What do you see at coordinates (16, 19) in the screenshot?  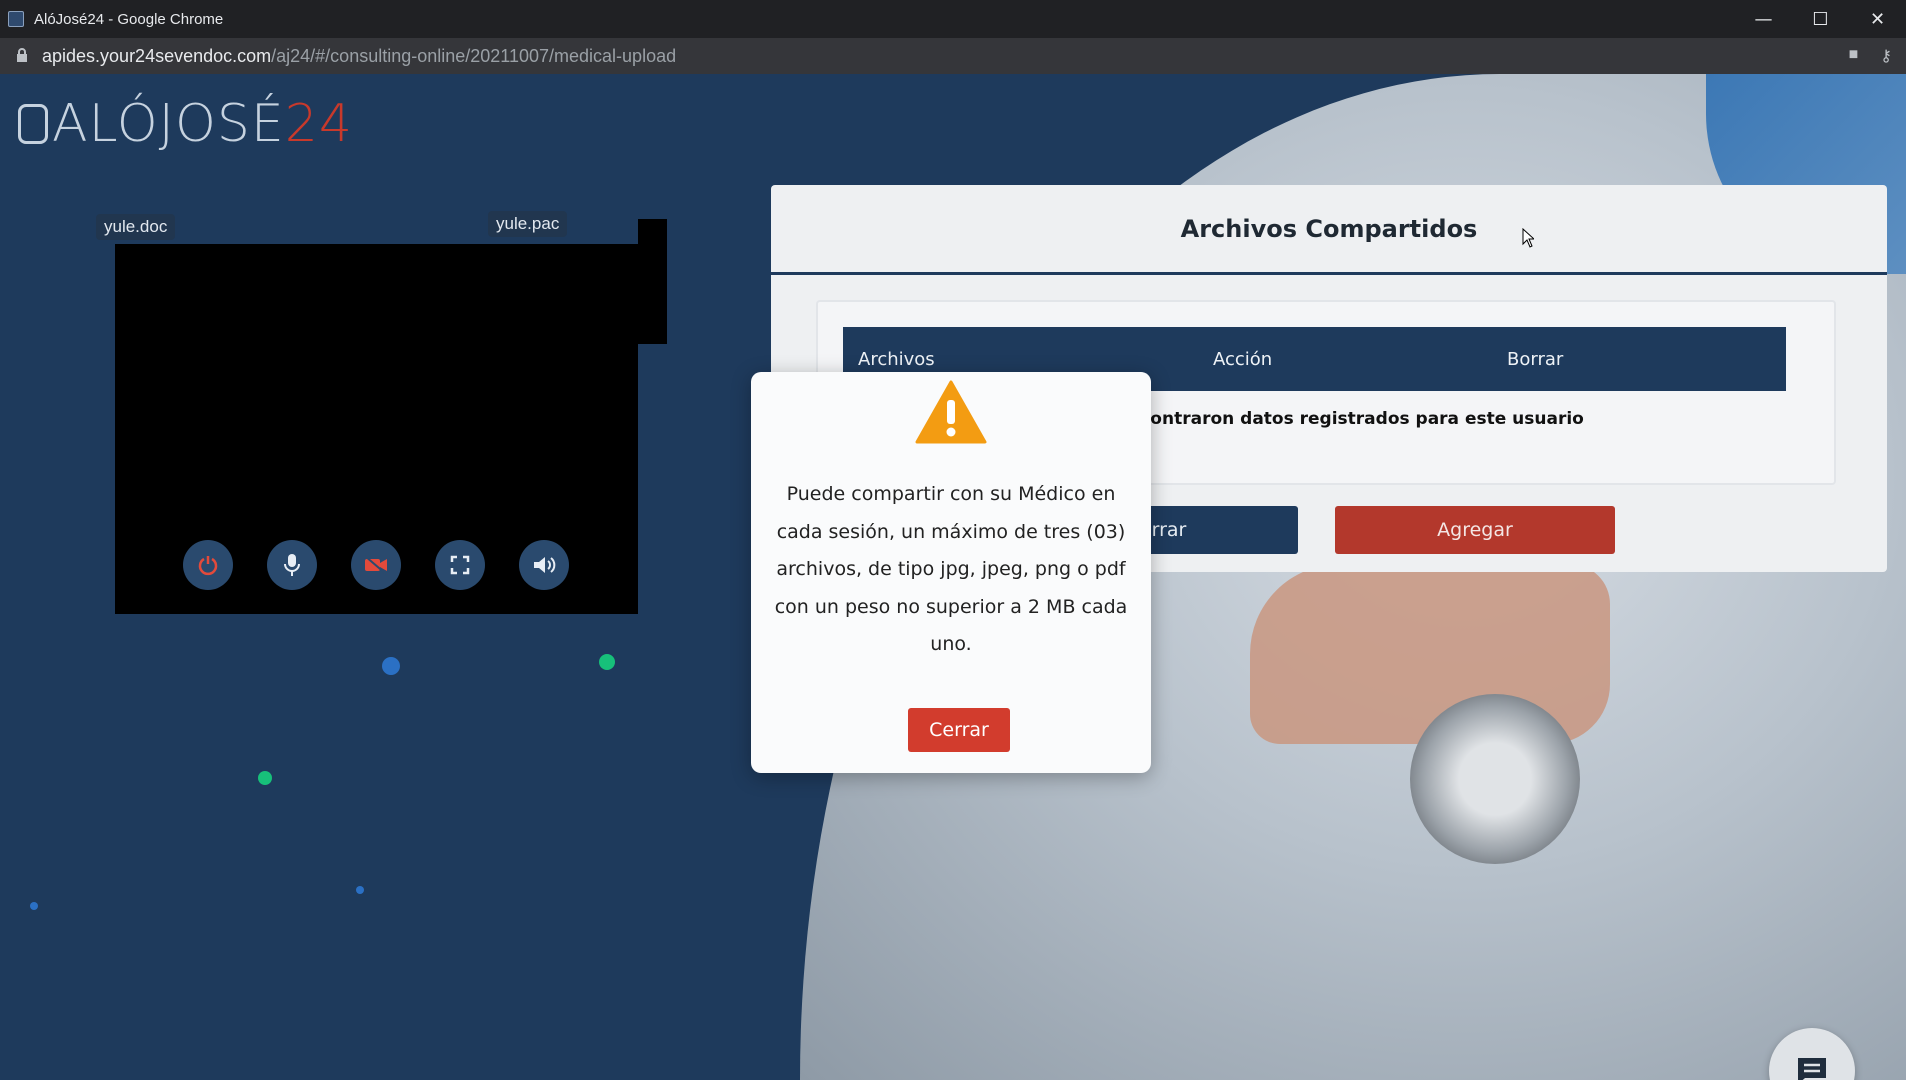 I see `favicon-icon` at bounding box center [16, 19].